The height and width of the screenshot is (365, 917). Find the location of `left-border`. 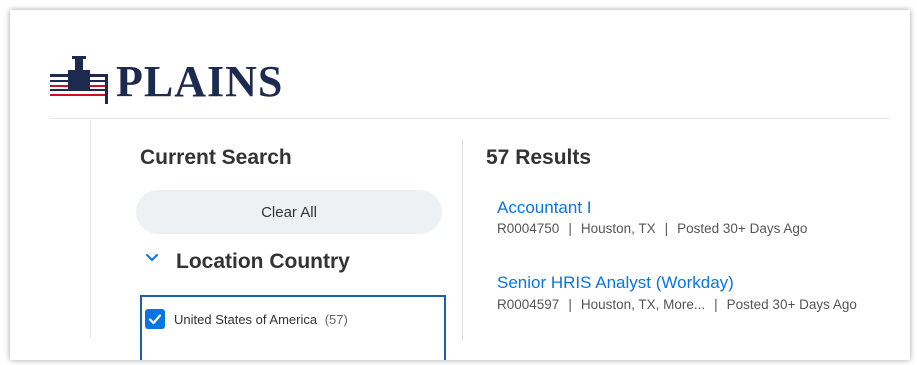

left-border is located at coordinates (90, 228).